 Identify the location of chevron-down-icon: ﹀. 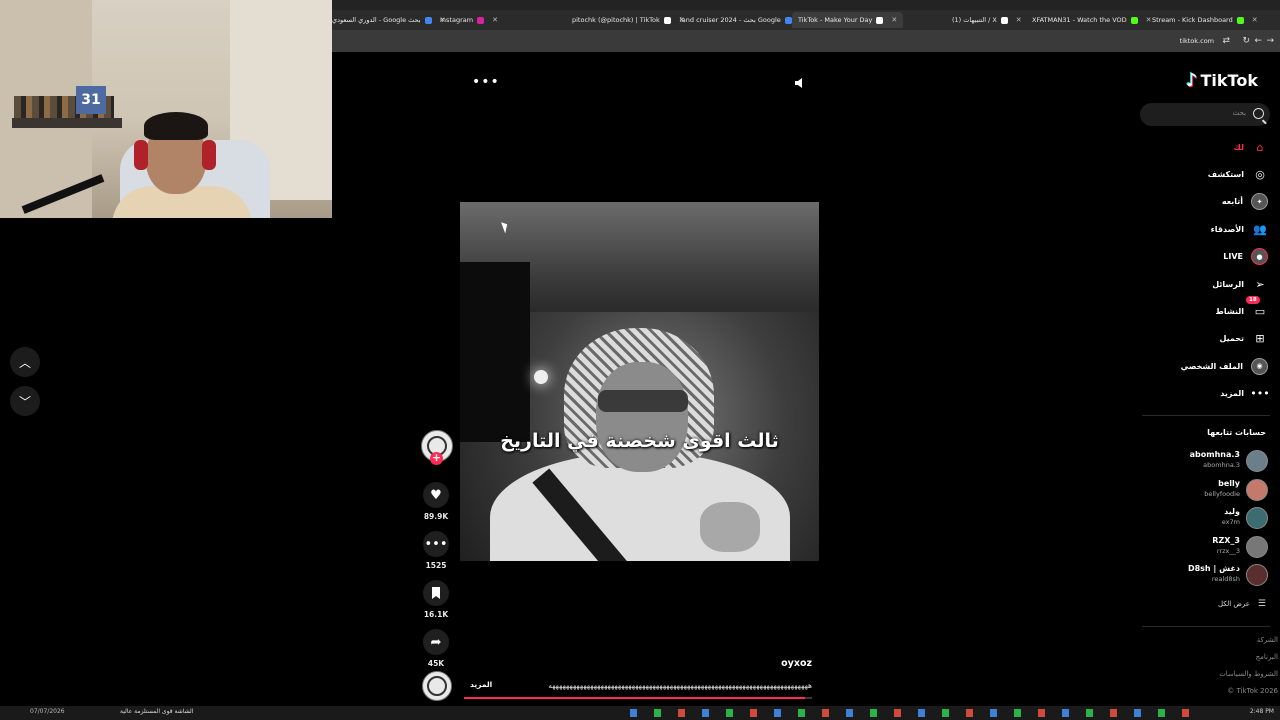
(24, 401).